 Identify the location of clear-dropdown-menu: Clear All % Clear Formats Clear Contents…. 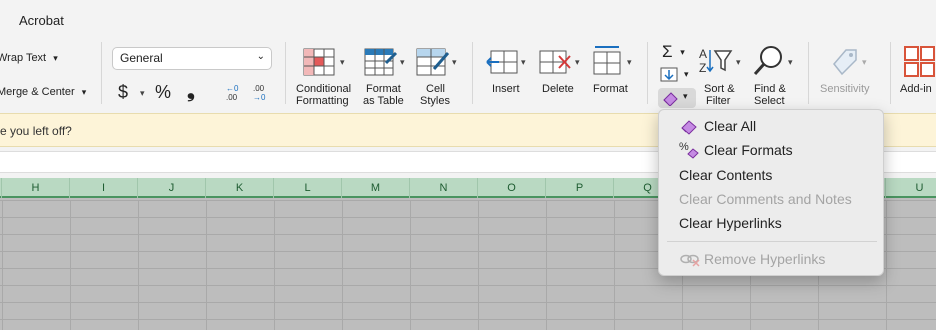
(771, 192).